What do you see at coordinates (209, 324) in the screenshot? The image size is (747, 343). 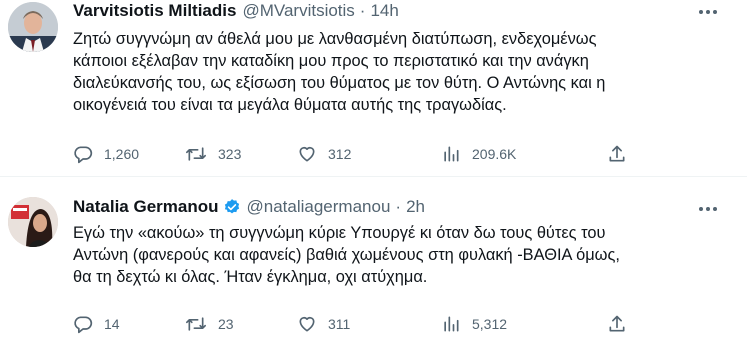 I see `retweet-button: 23` at bounding box center [209, 324].